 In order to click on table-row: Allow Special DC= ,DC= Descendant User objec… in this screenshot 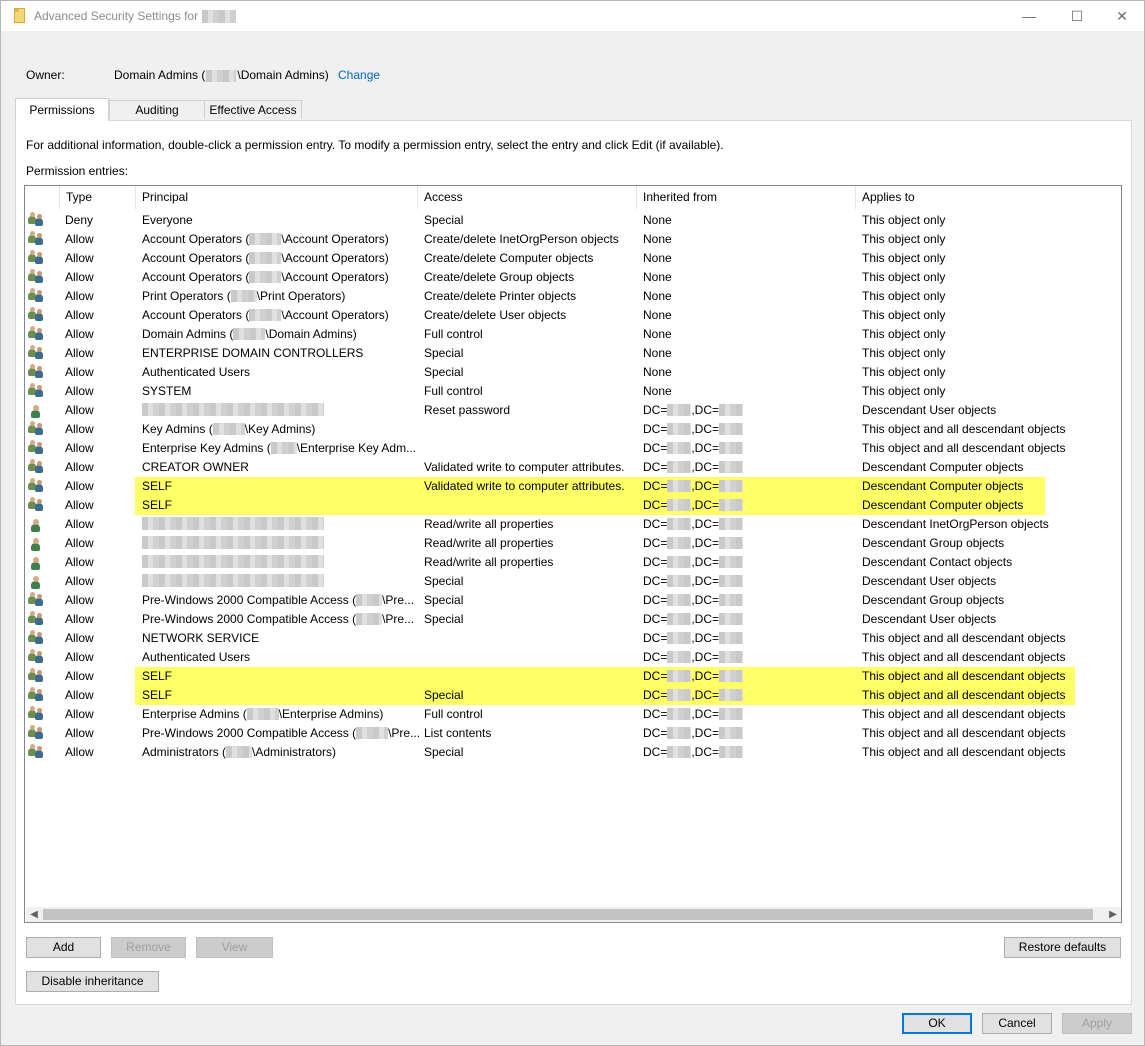, I will do `click(573, 581)`.